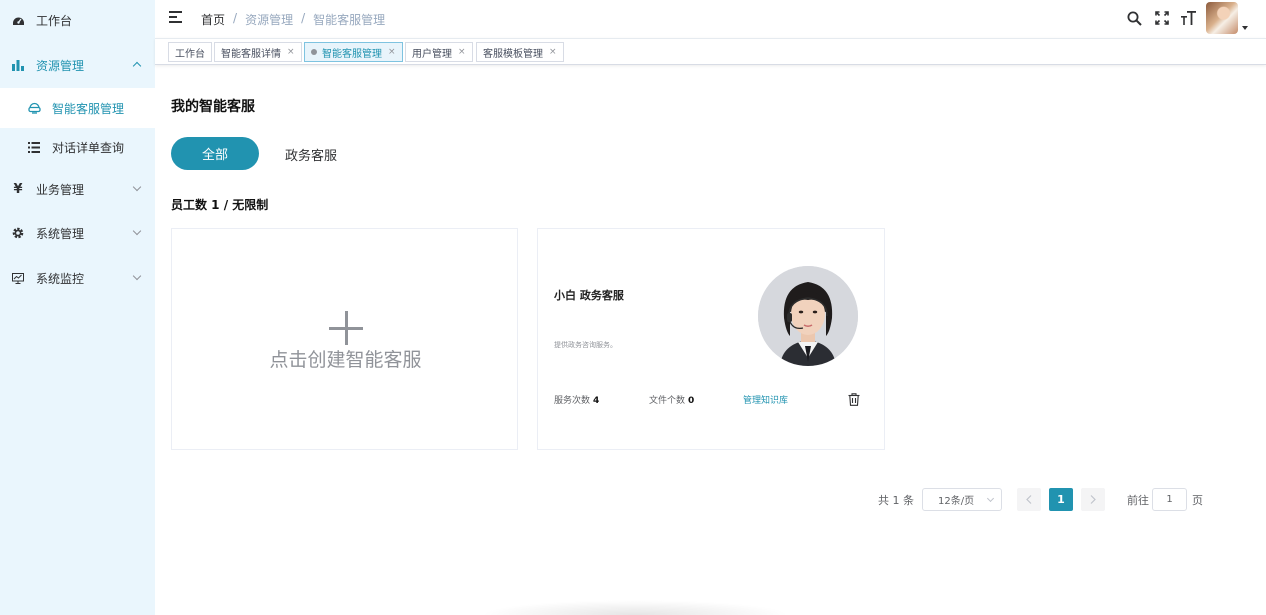 The width and height of the screenshot is (1266, 615). What do you see at coordinates (710, 51) in the screenshot?
I see `tags-view: 工作台 智能客服详情 × 智能客服管理 × 用户管理 × 客服模板管理 ×` at bounding box center [710, 51].